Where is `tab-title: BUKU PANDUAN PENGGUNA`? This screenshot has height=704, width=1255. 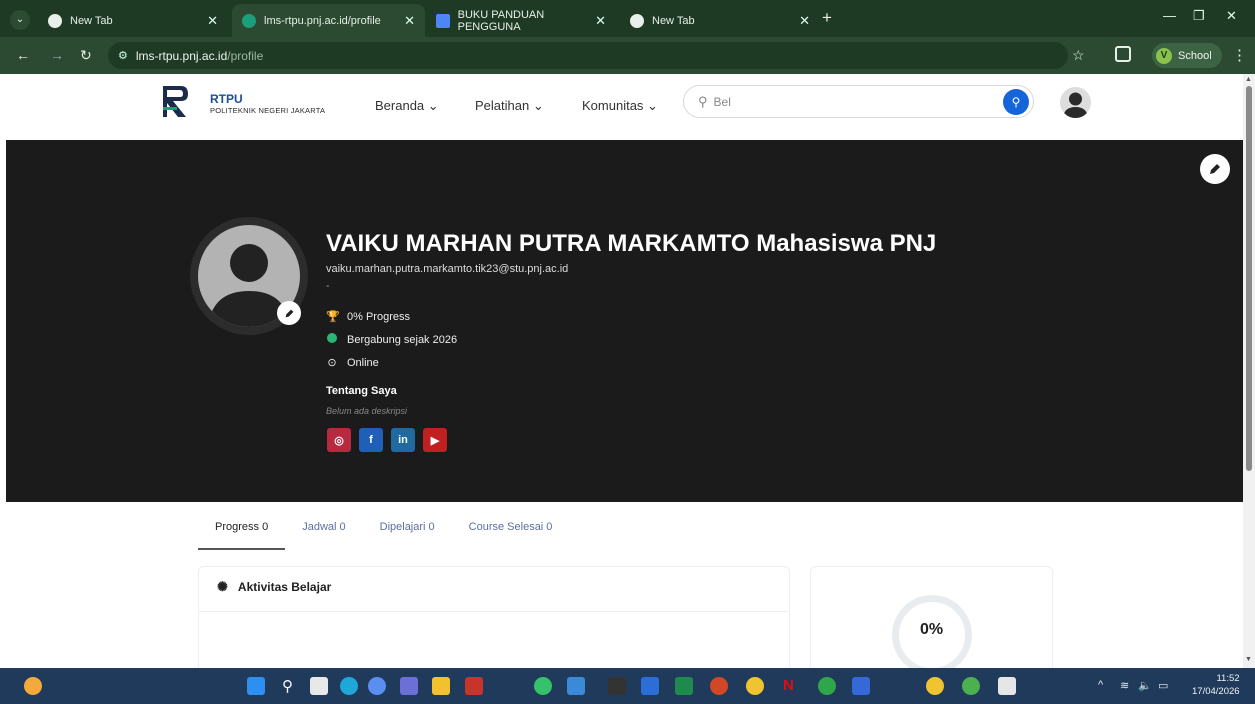 tab-title: BUKU PANDUAN PENGGUNA is located at coordinates (501, 20).